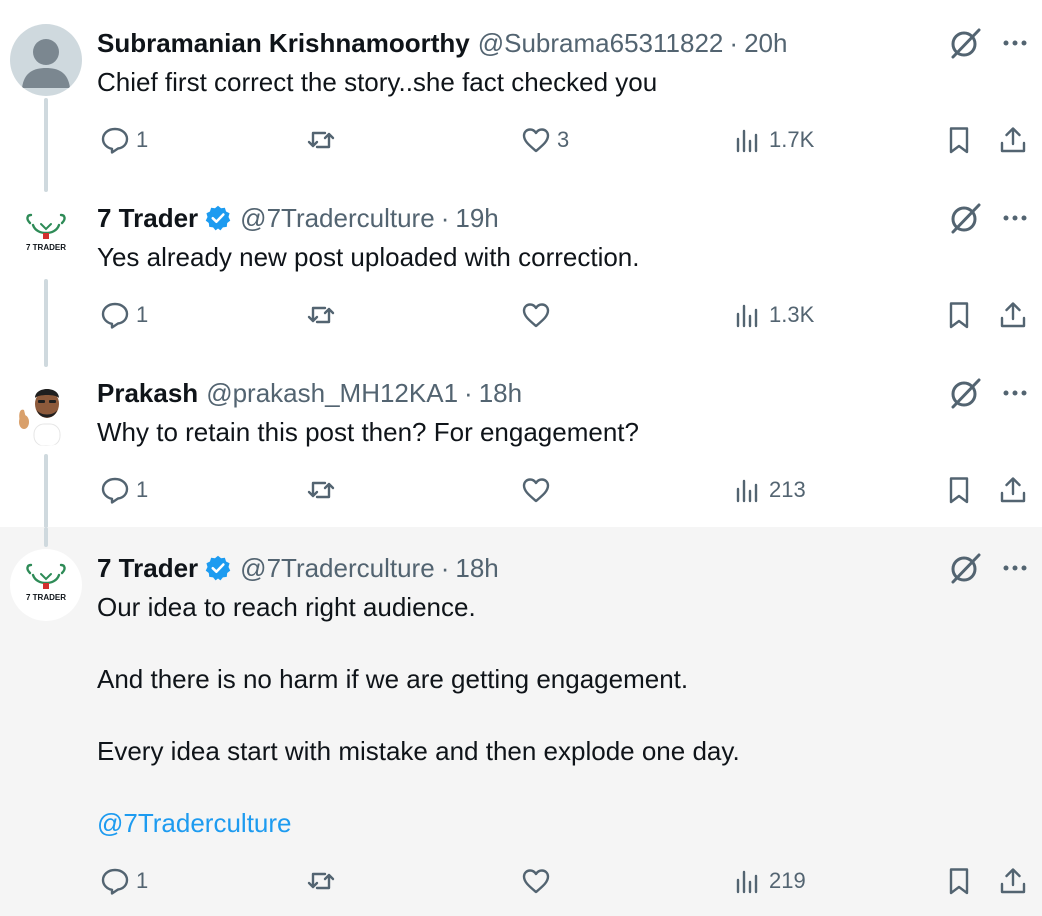  Describe the element at coordinates (147, 393) in the screenshot. I see `display-name: Prakash` at that location.